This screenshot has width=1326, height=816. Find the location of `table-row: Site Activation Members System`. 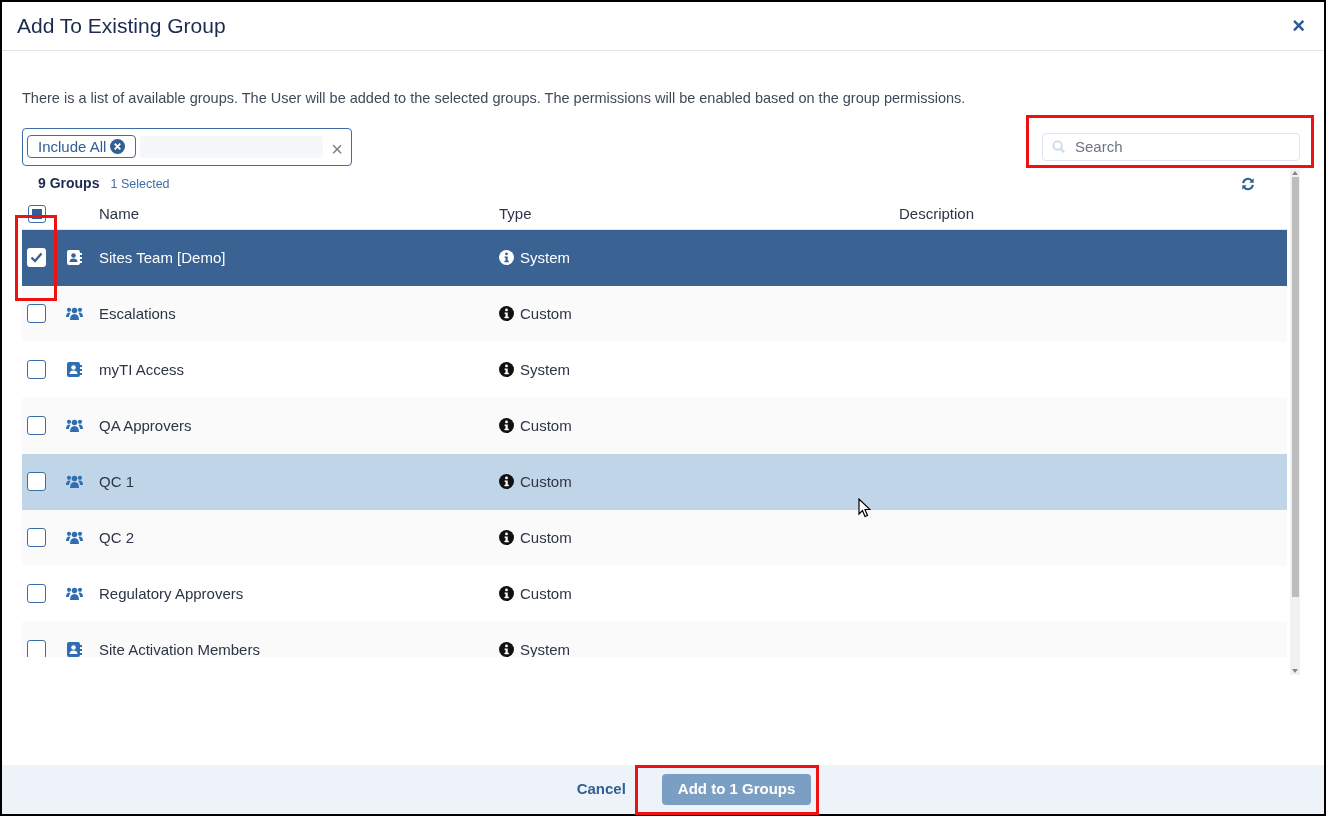

table-row: Site Activation Members System is located at coordinates (654, 639).